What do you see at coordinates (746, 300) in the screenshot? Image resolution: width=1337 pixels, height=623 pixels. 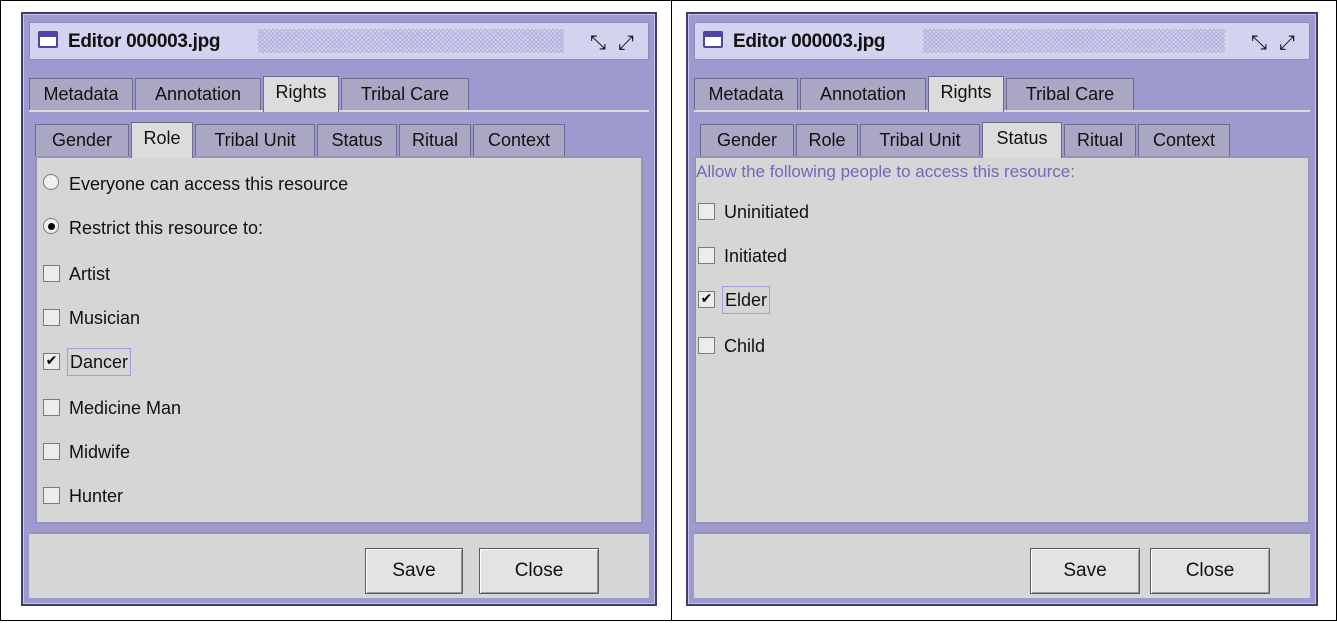 I see `checkbox-label: Elder` at bounding box center [746, 300].